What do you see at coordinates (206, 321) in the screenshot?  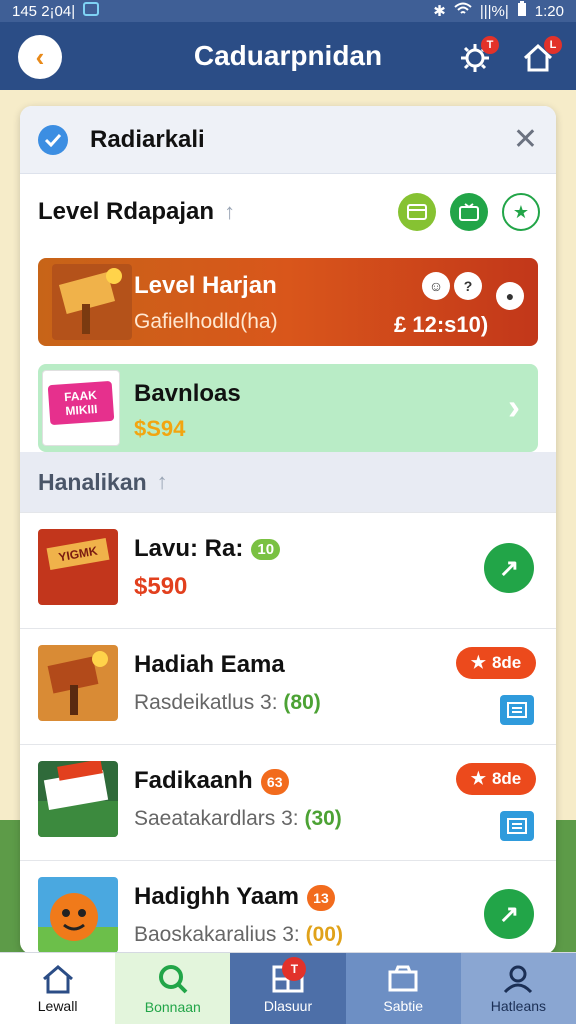 I see `banner-subtitle: Gafielhodld(ha)` at bounding box center [206, 321].